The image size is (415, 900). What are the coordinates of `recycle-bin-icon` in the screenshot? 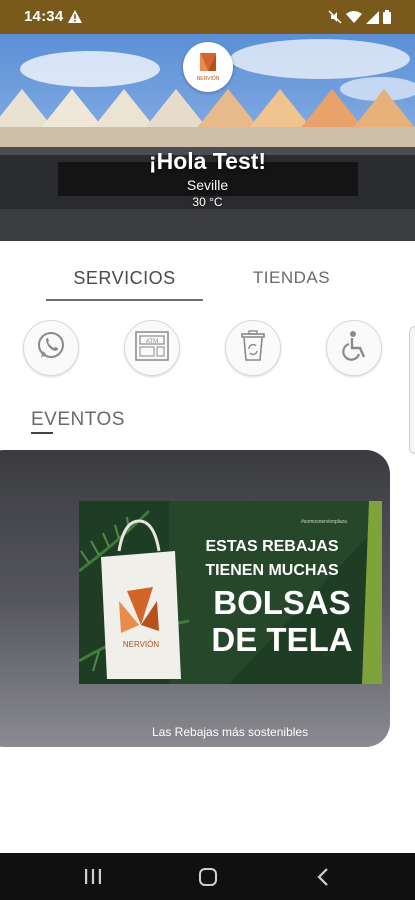 It's located at (253, 348).